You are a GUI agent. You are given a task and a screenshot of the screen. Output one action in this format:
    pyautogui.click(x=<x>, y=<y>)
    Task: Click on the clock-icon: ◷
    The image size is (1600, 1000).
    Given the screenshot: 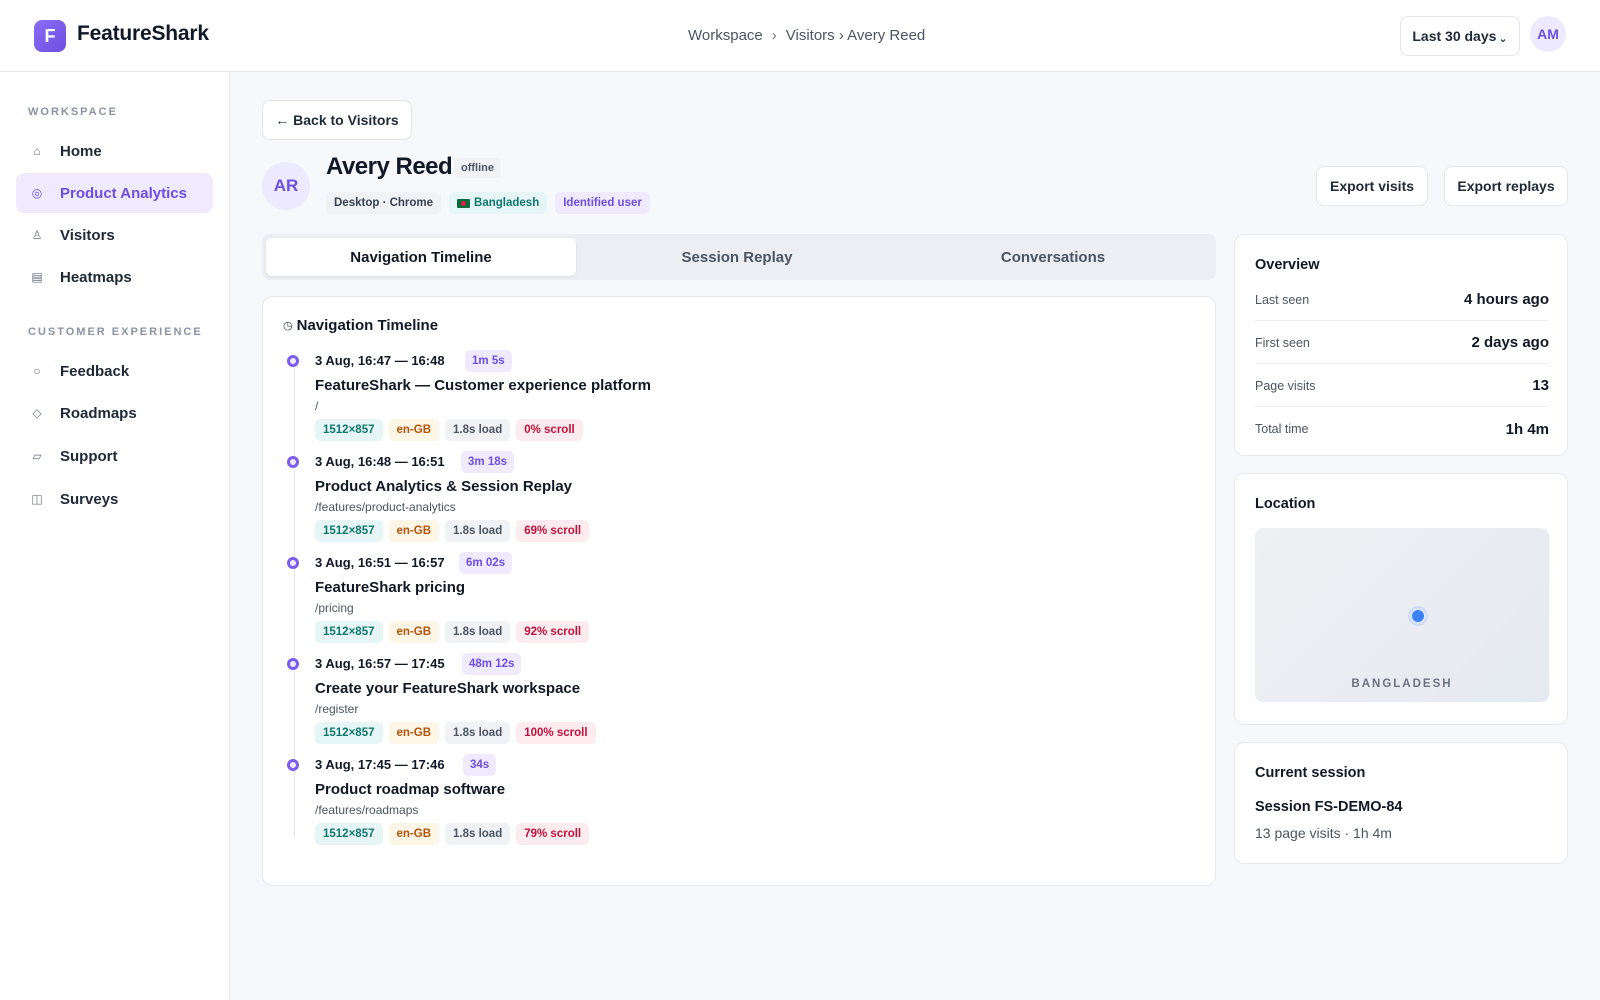 What is the action you would take?
    pyautogui.click(x=288, y=326)
    